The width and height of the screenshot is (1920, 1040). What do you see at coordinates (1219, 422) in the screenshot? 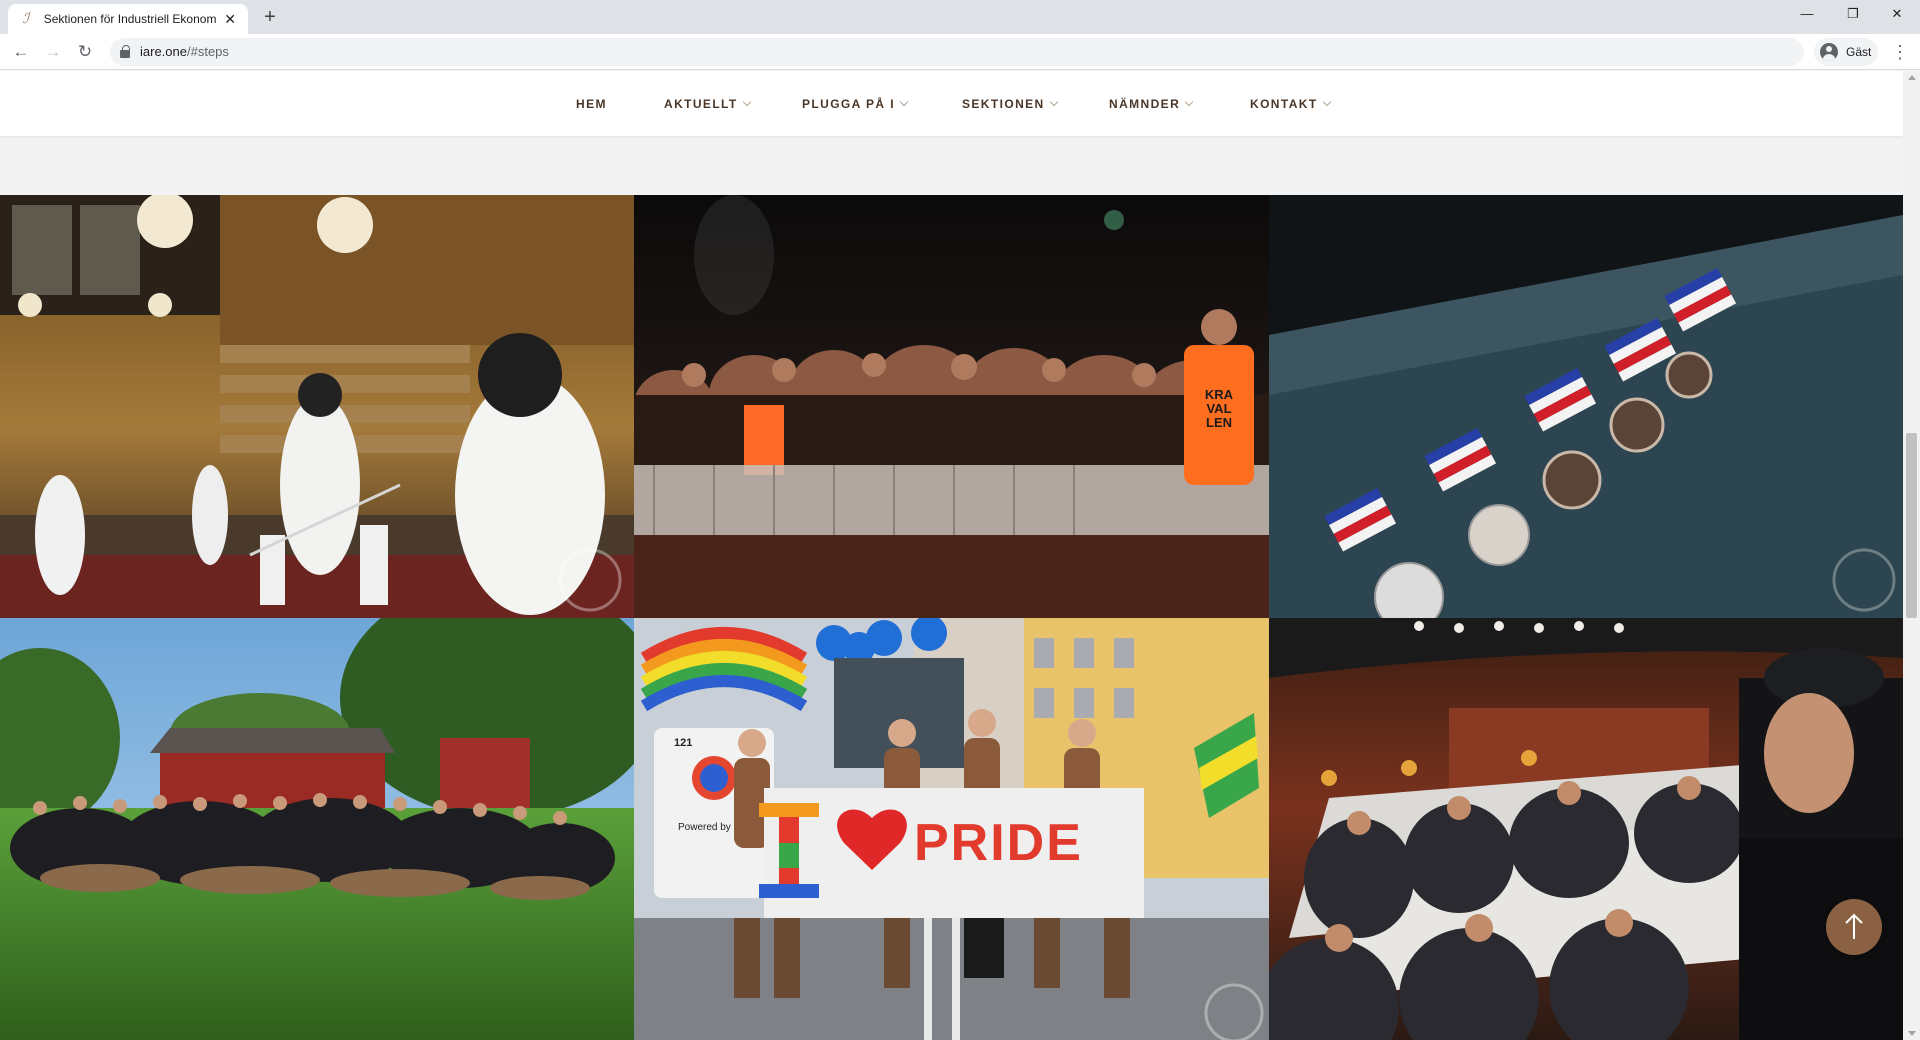
I see `vest-text-line-3: LEN` at bounding box center [1219, 422].